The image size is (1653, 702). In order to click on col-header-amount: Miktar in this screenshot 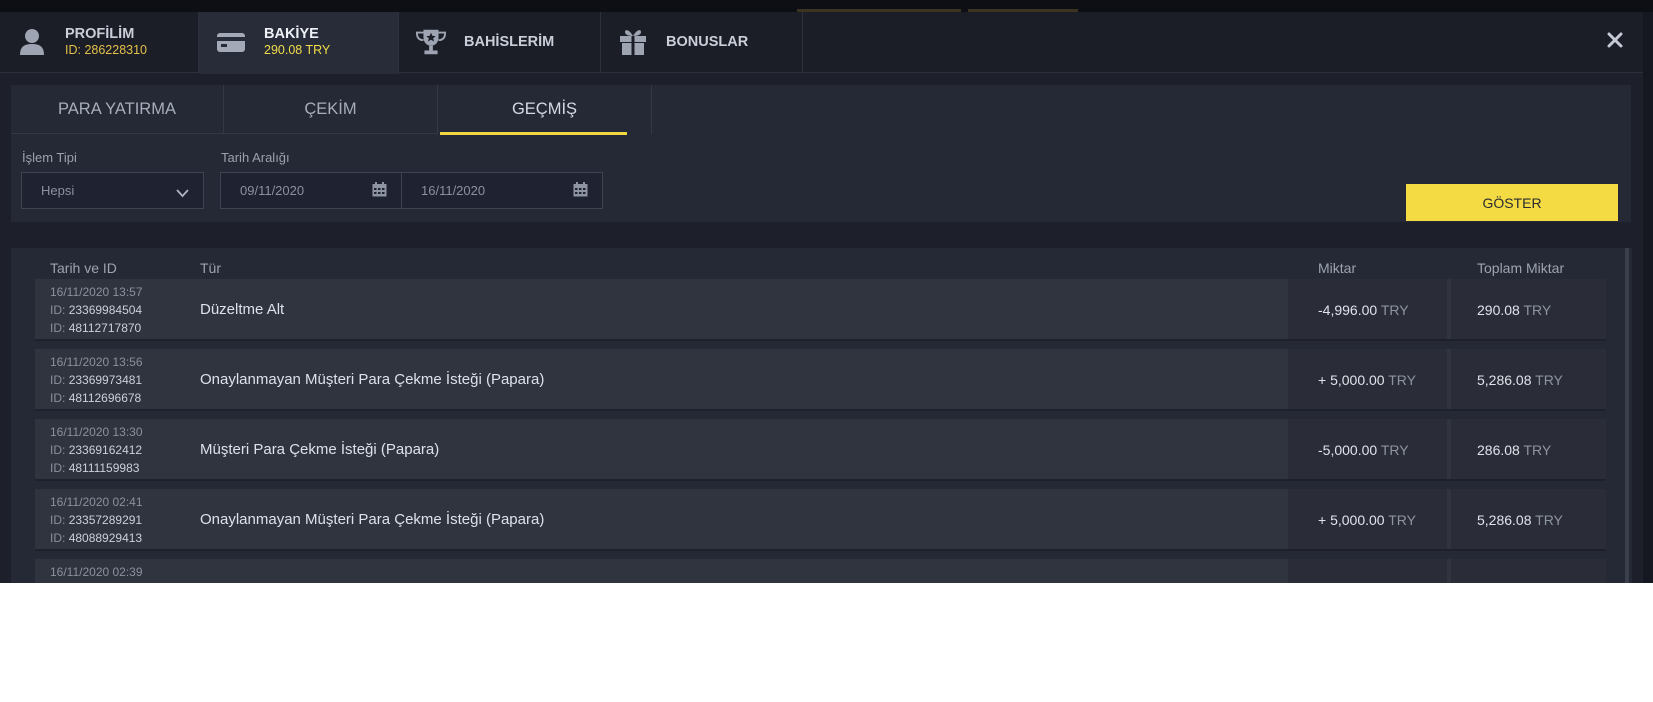, I will do `click(1337, 268)`.